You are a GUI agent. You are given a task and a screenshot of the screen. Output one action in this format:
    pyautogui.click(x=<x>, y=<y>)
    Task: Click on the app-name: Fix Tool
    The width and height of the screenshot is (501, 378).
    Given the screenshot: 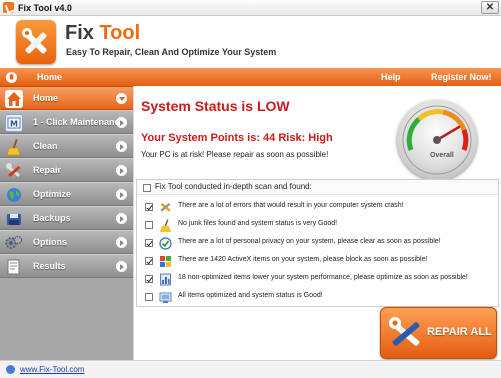 What is the action you would take?
    pyautogui.click(x=102, y=33)
    